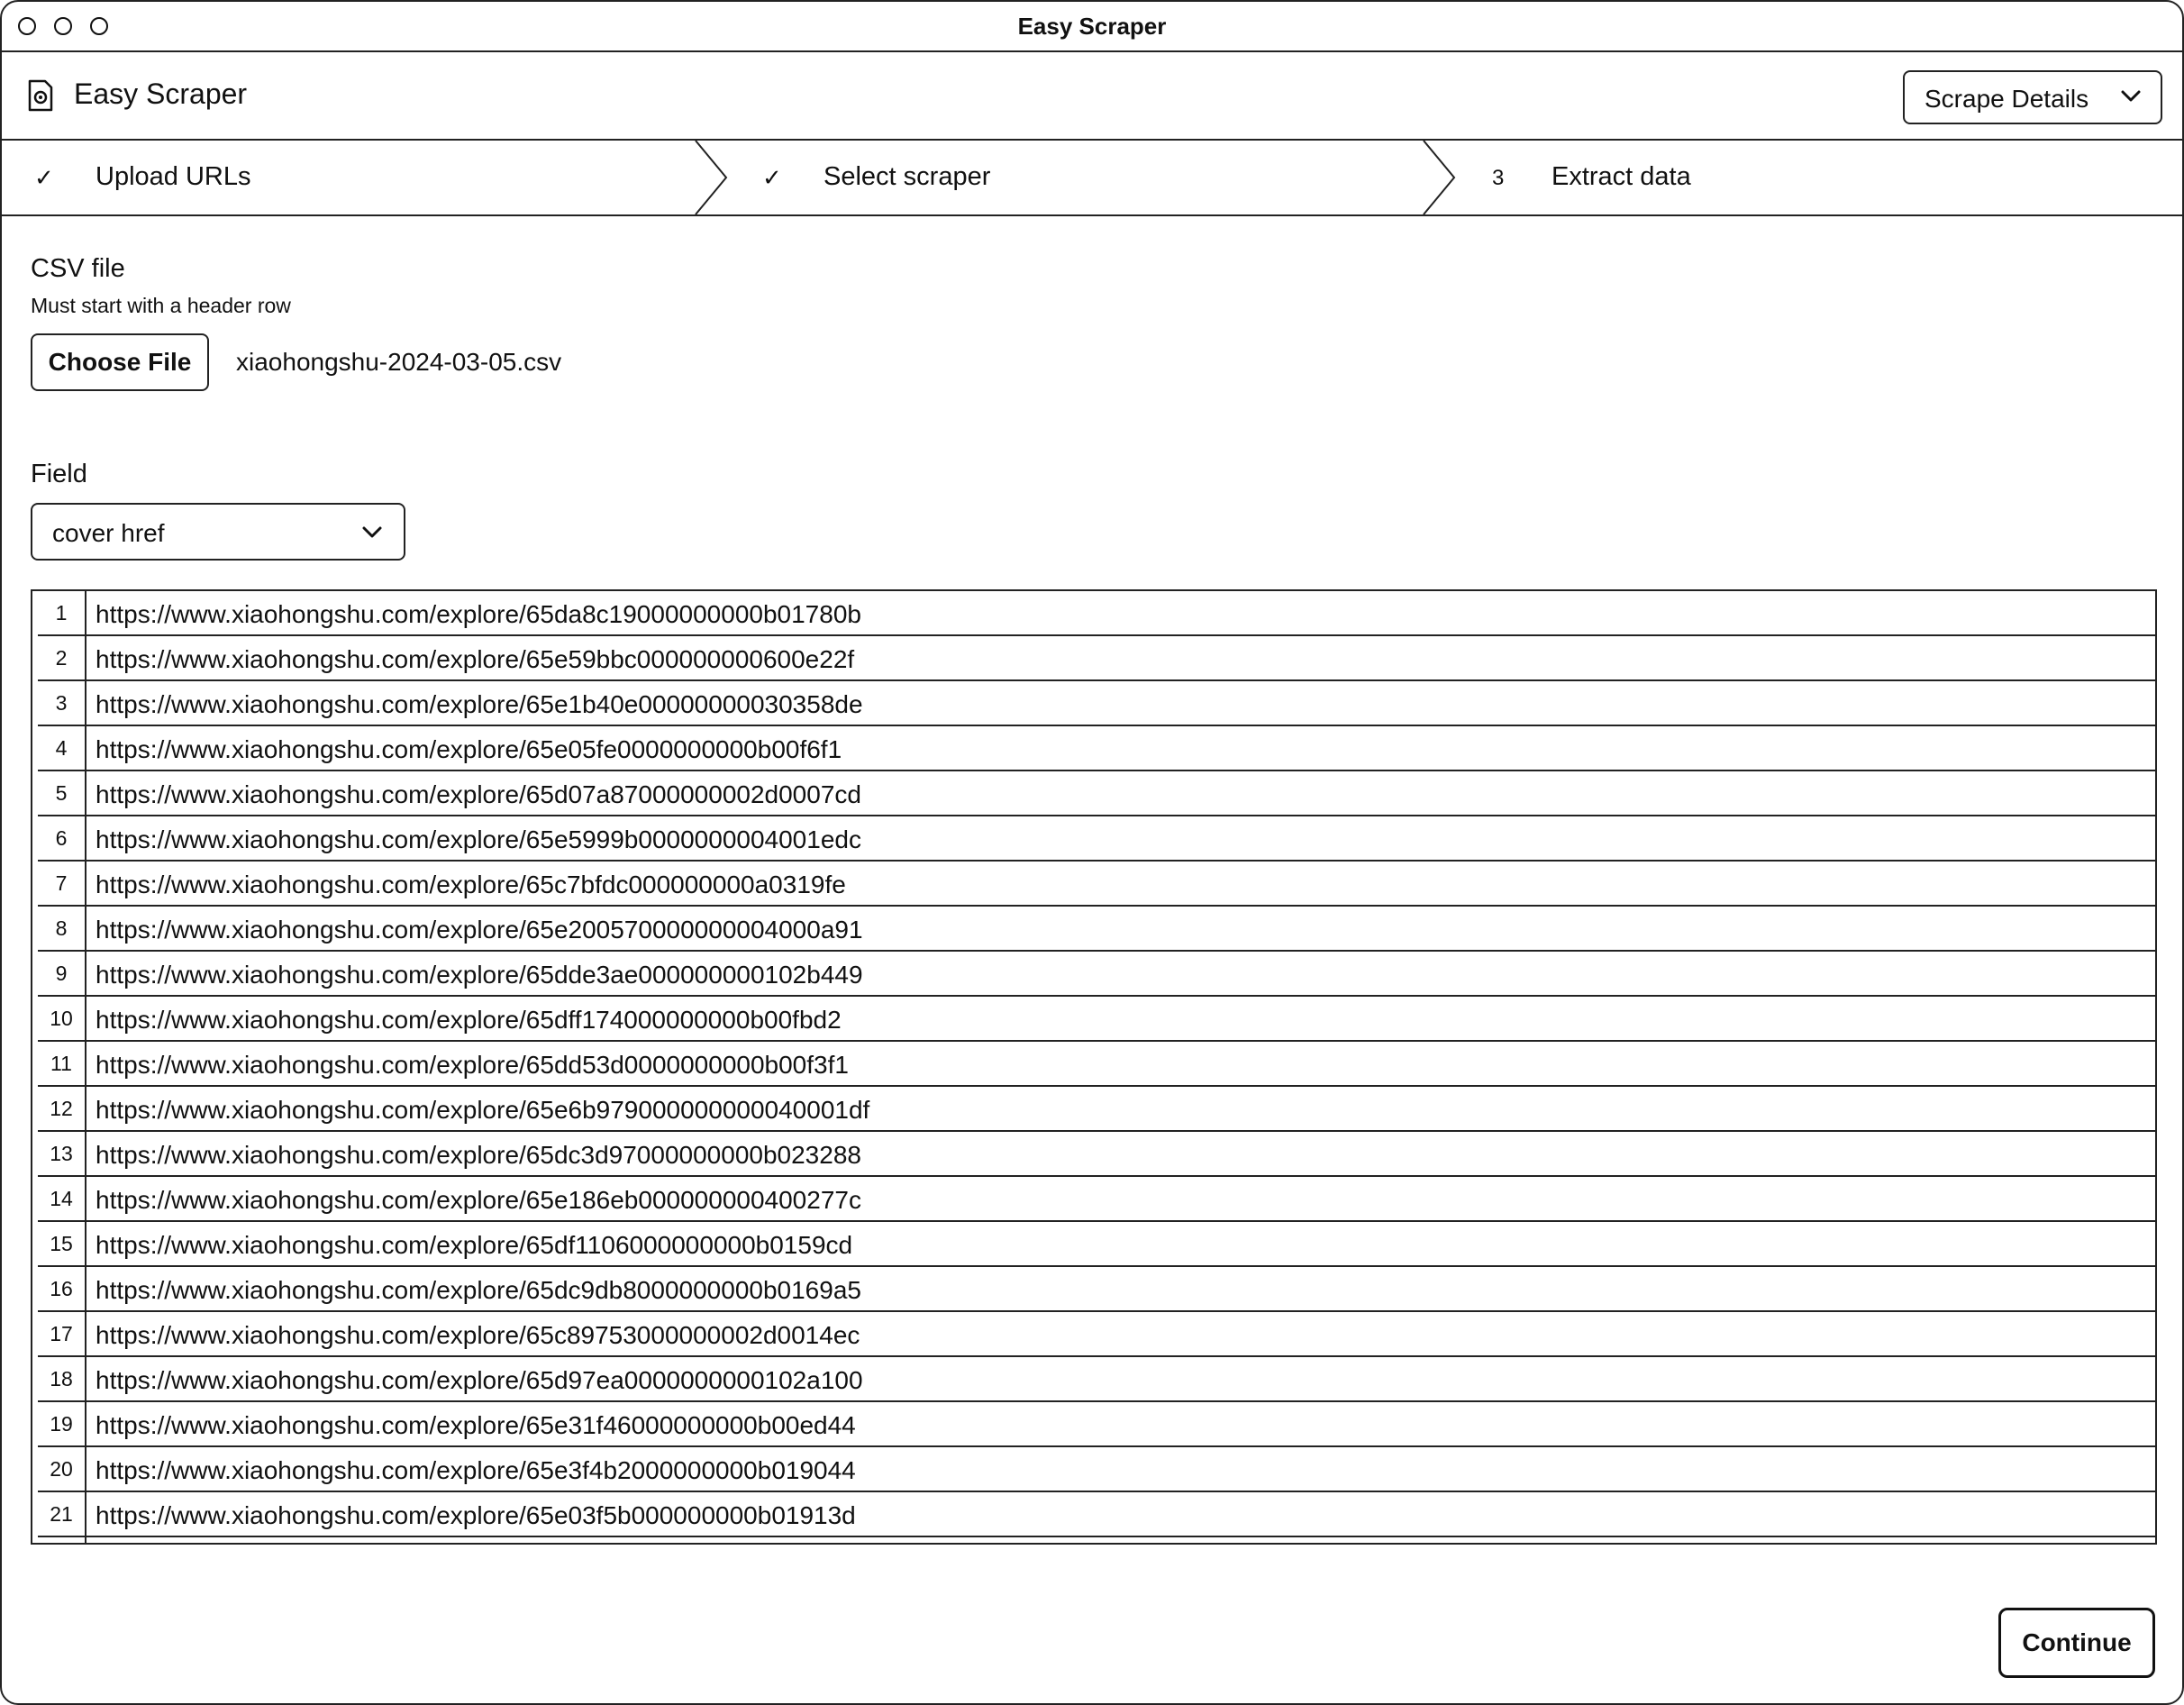  I want to click on row-number: 1, so click(62, 612).